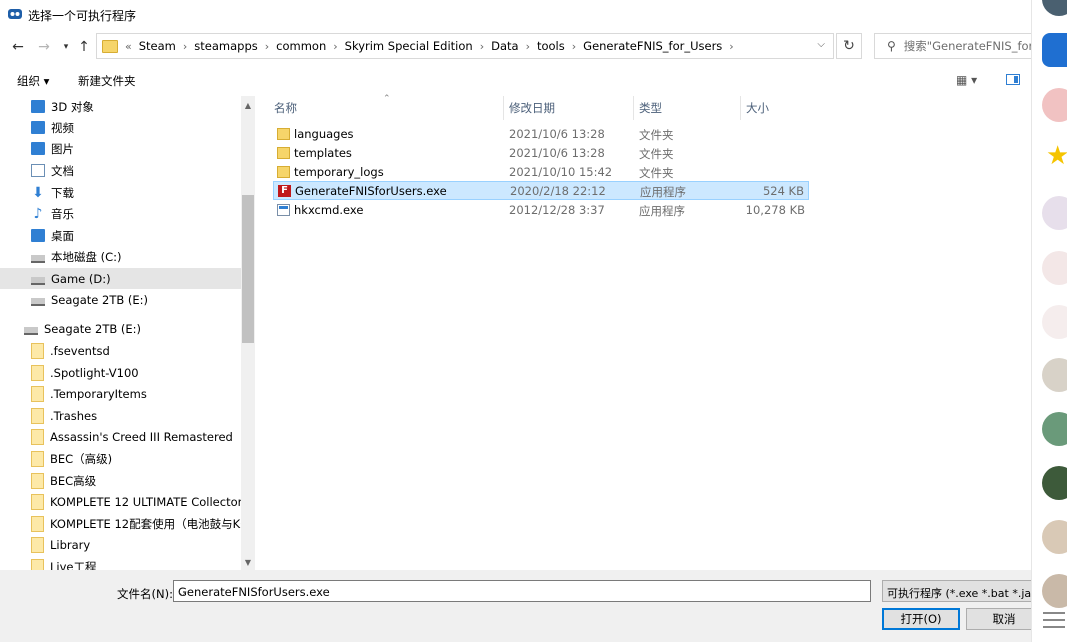  I want to click on picture-icon, so click(38, 148).